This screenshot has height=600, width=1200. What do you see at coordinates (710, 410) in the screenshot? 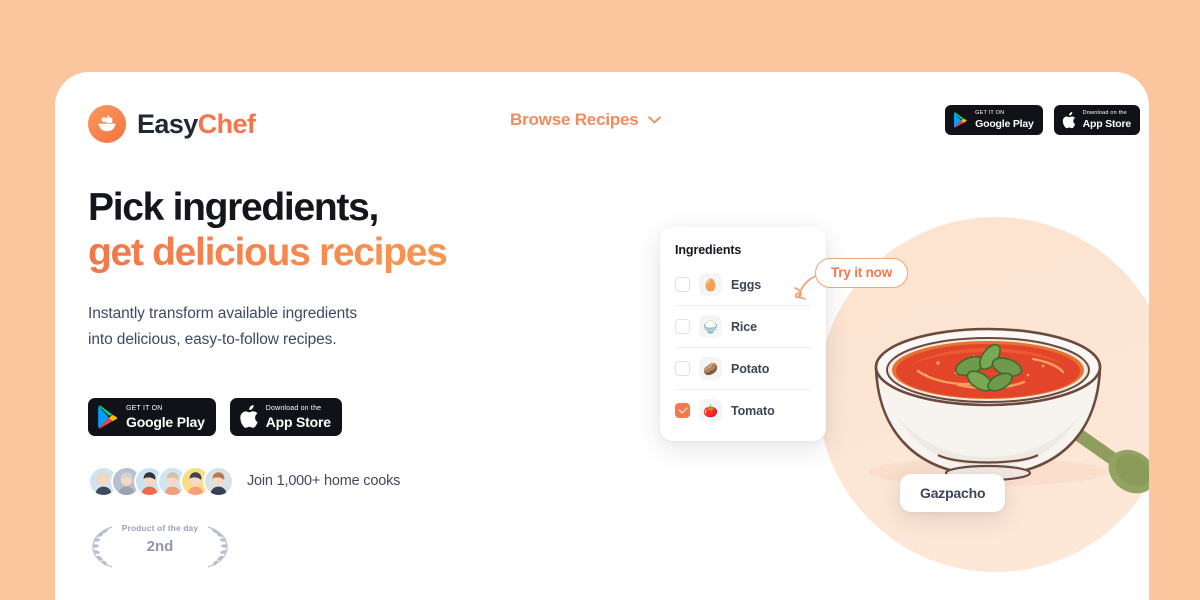
I see `ingredient-emoji-icon: 🍅` at bounding box center [710, 410].